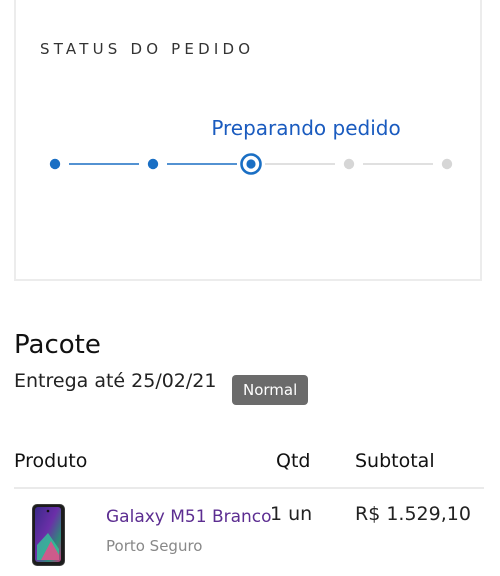 The width and height of the screenshot is (500, 576). I want to click on stepper-graphic, so click(251, 164).